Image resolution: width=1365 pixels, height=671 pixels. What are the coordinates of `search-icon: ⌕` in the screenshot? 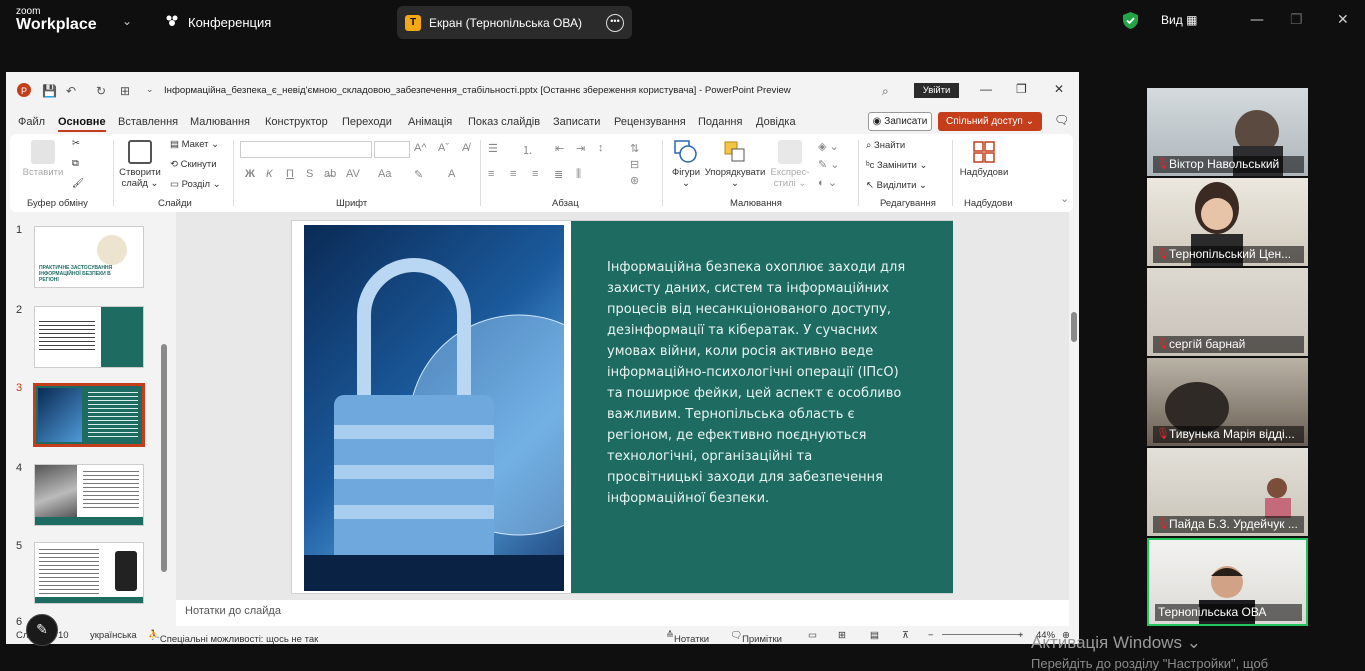 It's located at (885, 91).